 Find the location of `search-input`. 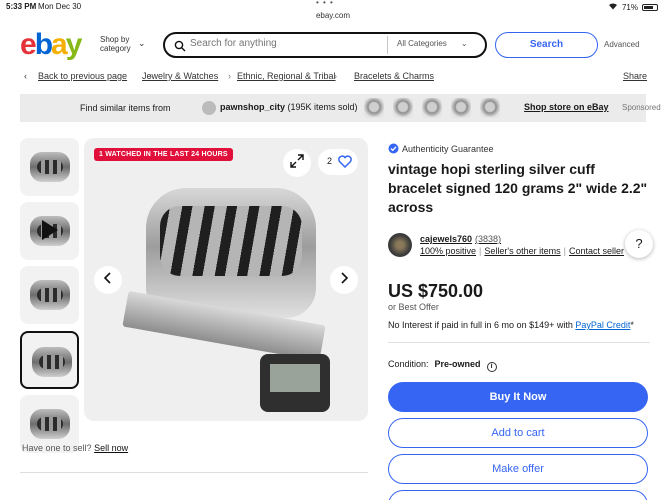

search-input is located at coordinates (285, 43).